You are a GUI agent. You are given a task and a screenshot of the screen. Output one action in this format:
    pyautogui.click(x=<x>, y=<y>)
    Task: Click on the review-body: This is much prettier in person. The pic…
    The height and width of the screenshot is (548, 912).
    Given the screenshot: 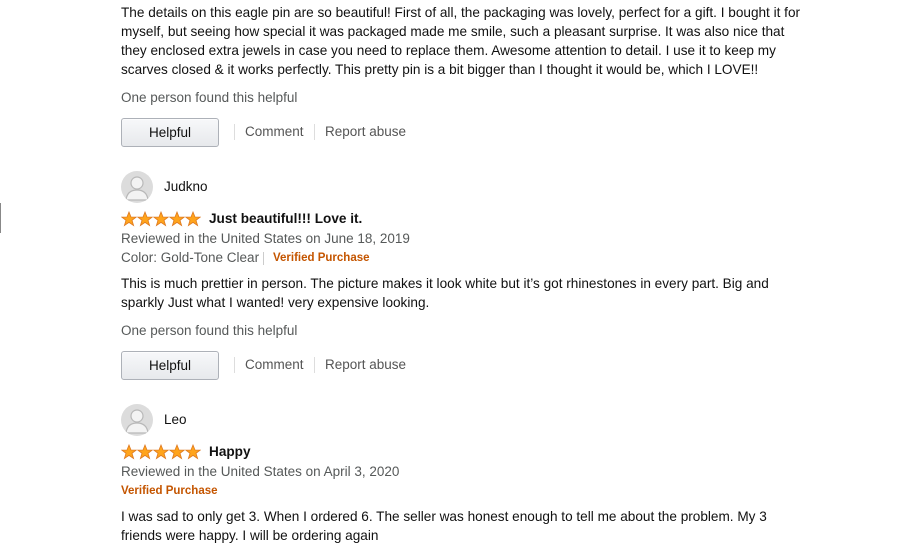 What is the action you would take?
    pyautogui.click(x=445, y=293)
    